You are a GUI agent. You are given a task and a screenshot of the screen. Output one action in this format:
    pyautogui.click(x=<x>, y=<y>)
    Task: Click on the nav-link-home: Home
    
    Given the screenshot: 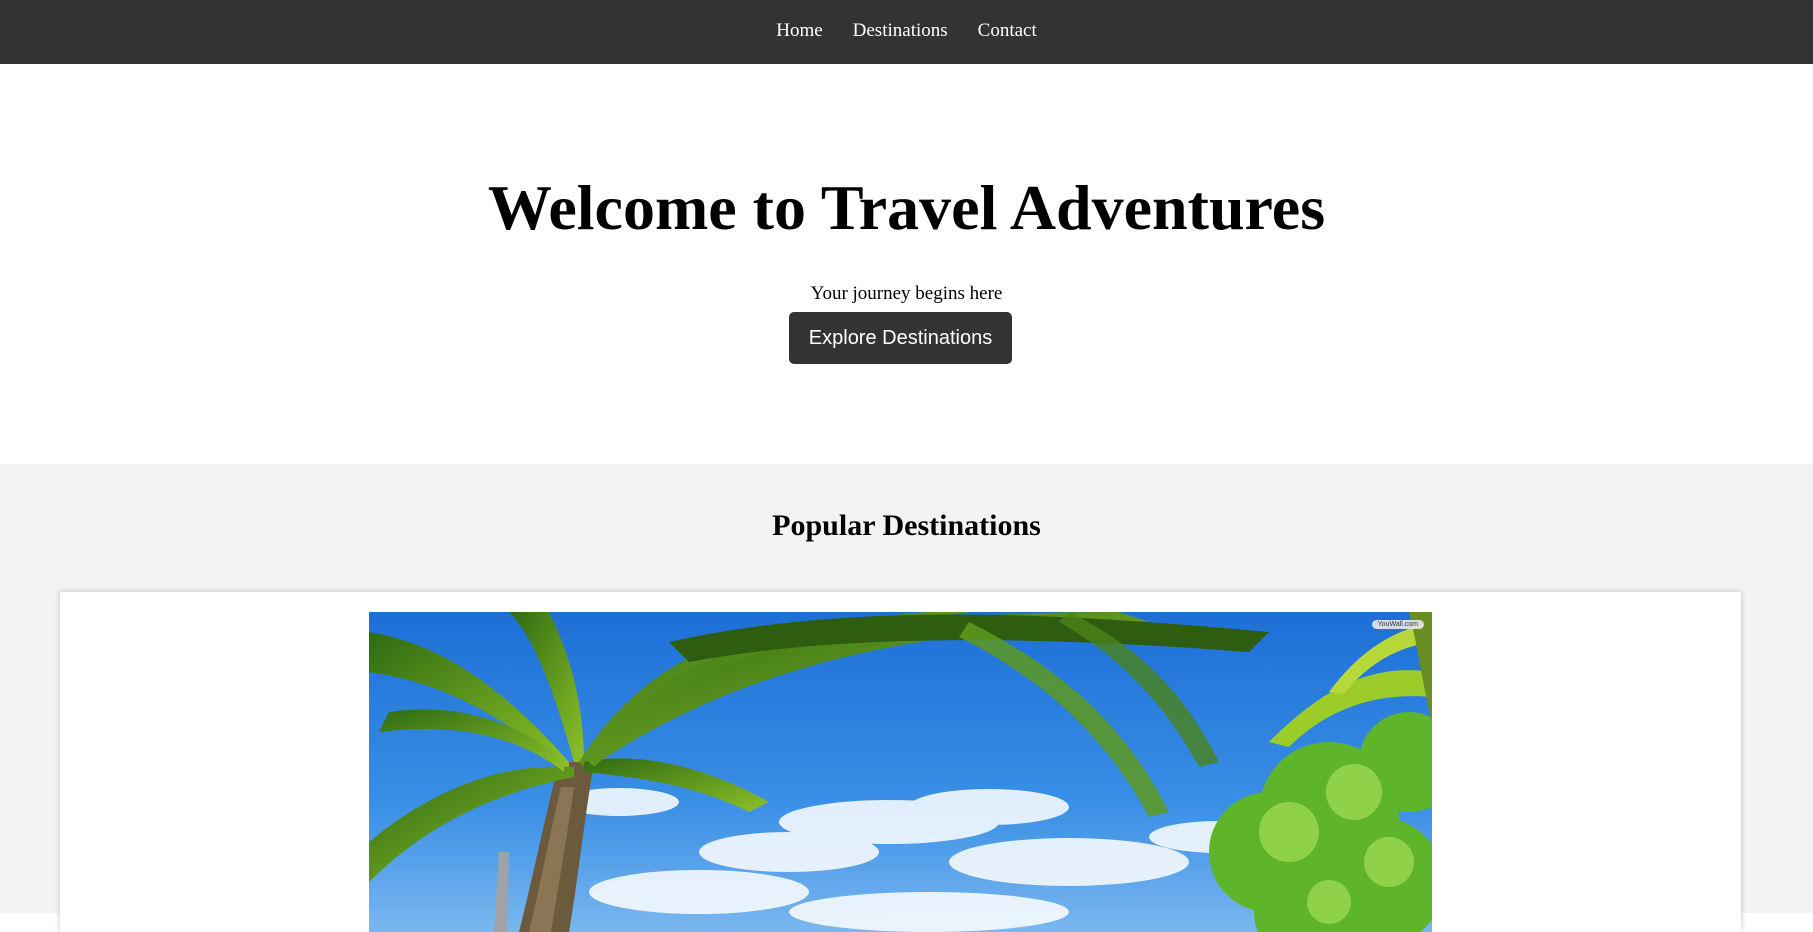 What is the action you would take?
    pyautogui.click(x=799, y=31)
    